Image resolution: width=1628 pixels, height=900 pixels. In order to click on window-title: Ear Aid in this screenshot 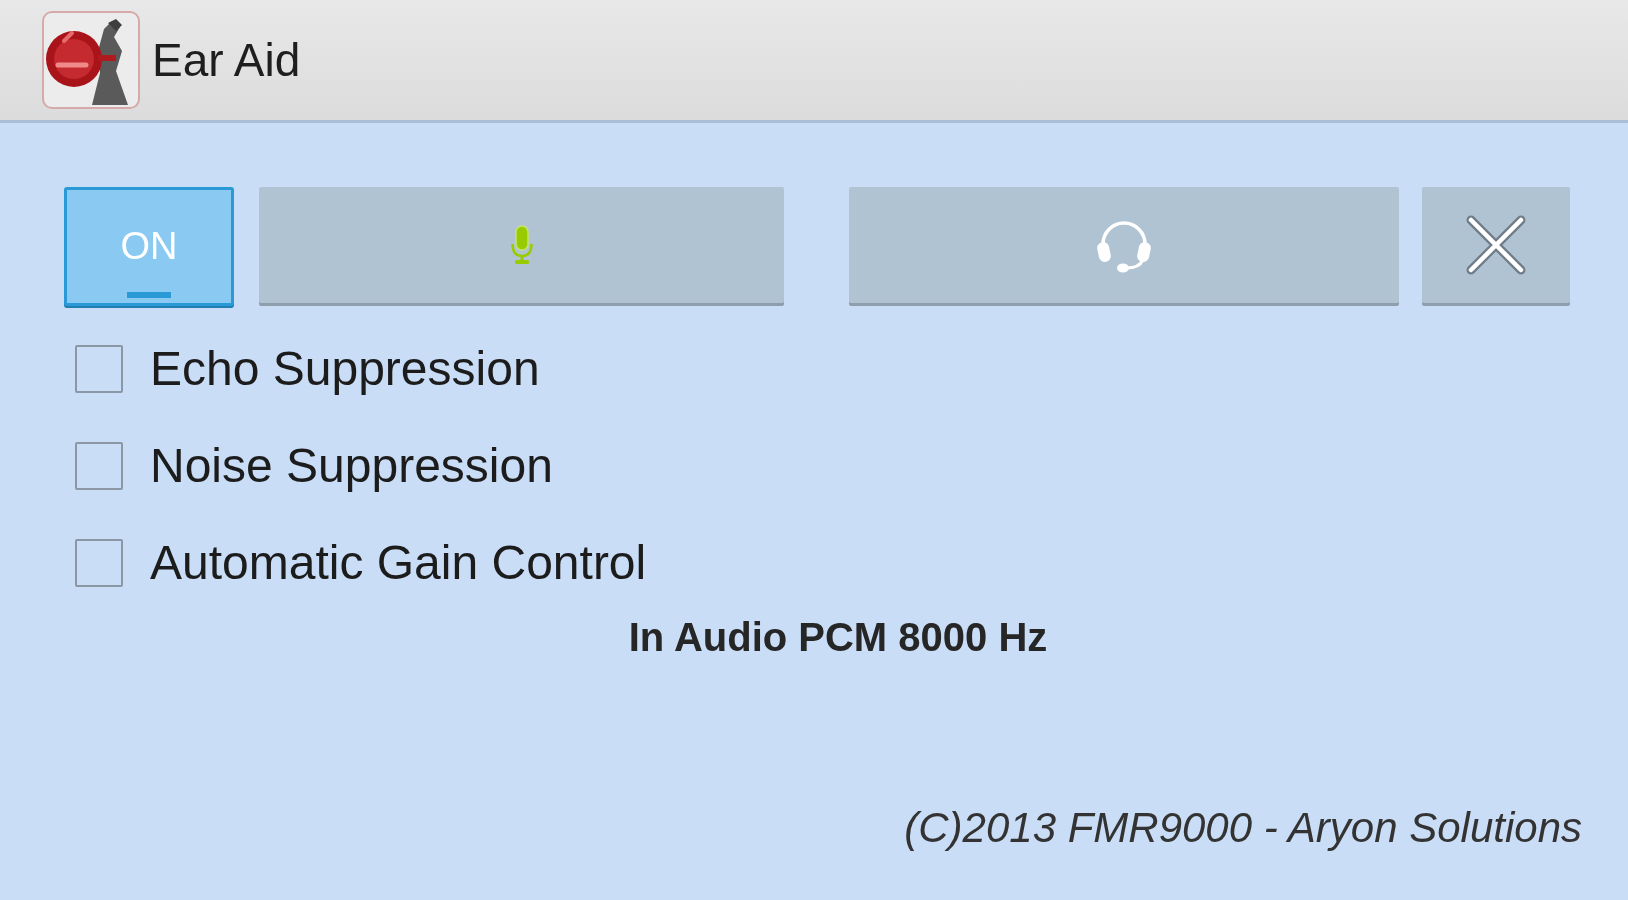, I will do `click(226, 60)`.